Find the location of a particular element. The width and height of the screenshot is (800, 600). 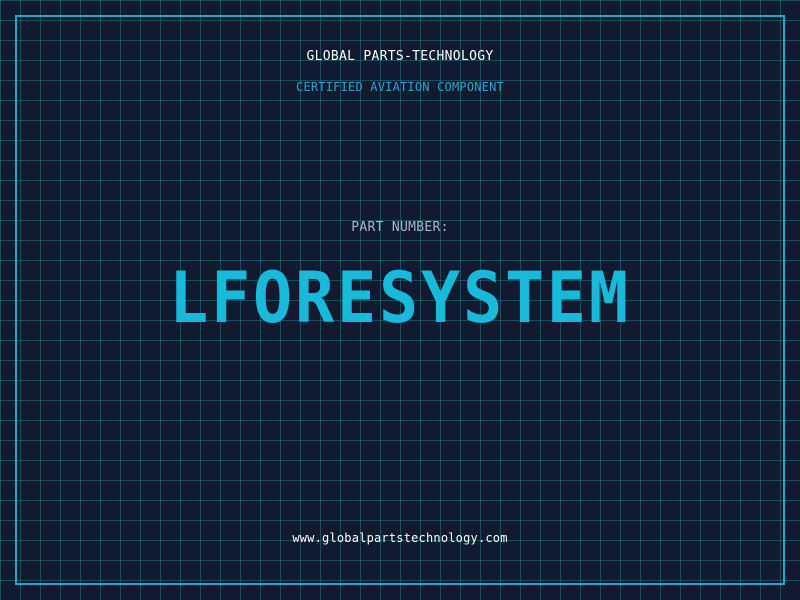

part-number-label: PART NUMBER: is located at coordinates (400, 227).